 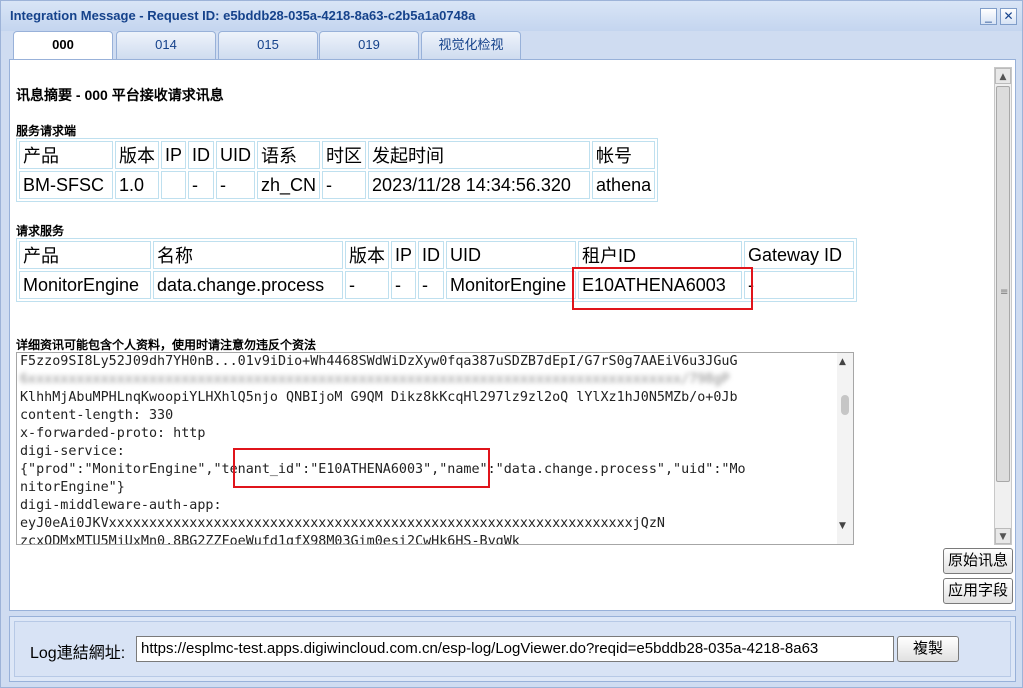 I want to click on tenant-id-highlight, so click(x=662, y=288).